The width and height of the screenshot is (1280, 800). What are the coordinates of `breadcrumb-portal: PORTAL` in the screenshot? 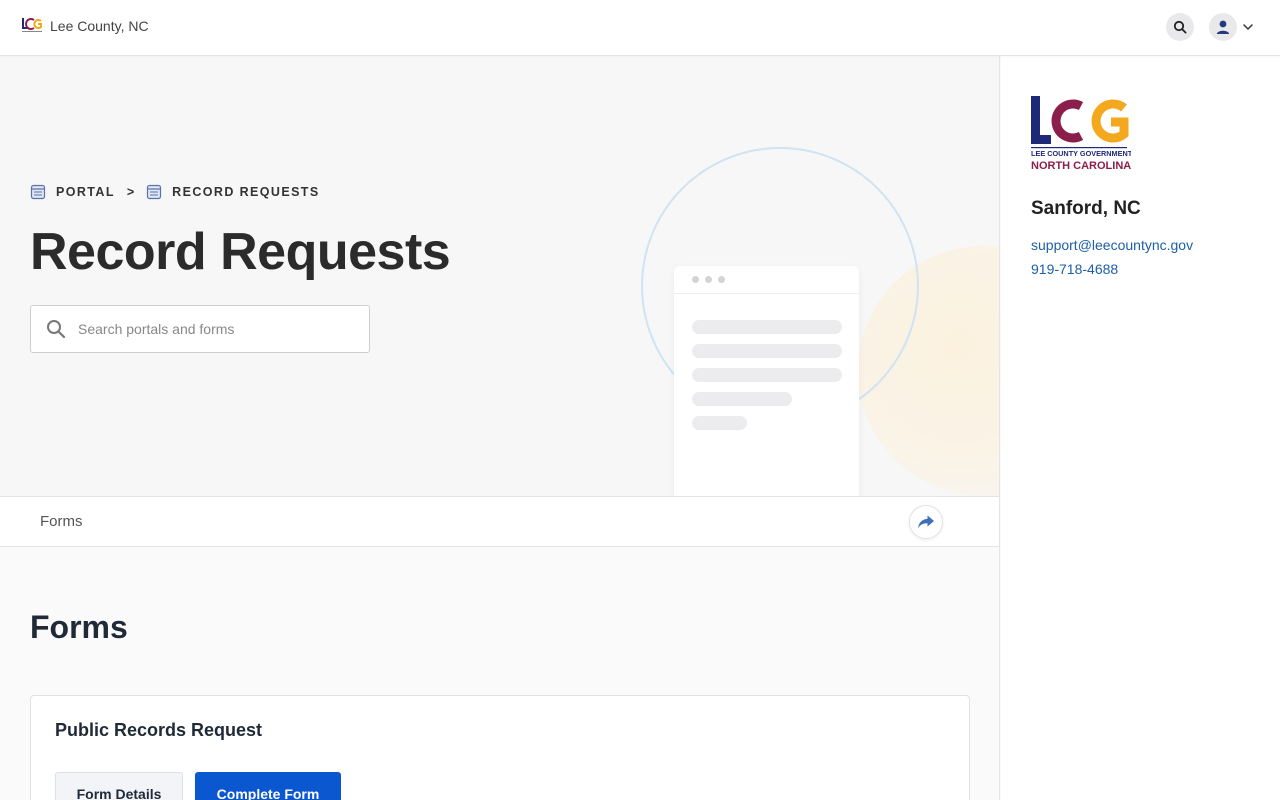 It's located at (85, 192).